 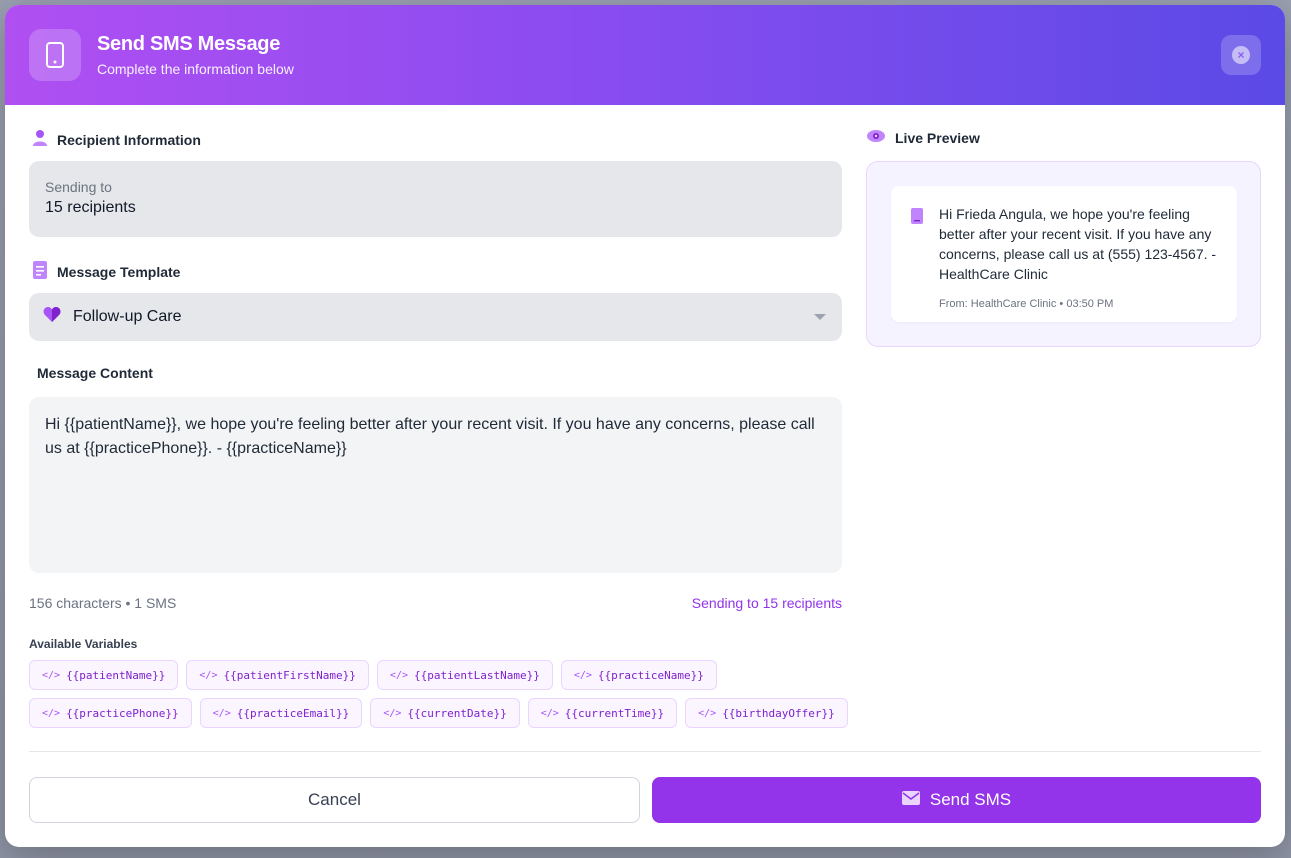 What do you see at coordinates (122, 713) in the screenshot?
I see `variable-chip-label: {{practicePhone}}` at bounding box center [122, 713].